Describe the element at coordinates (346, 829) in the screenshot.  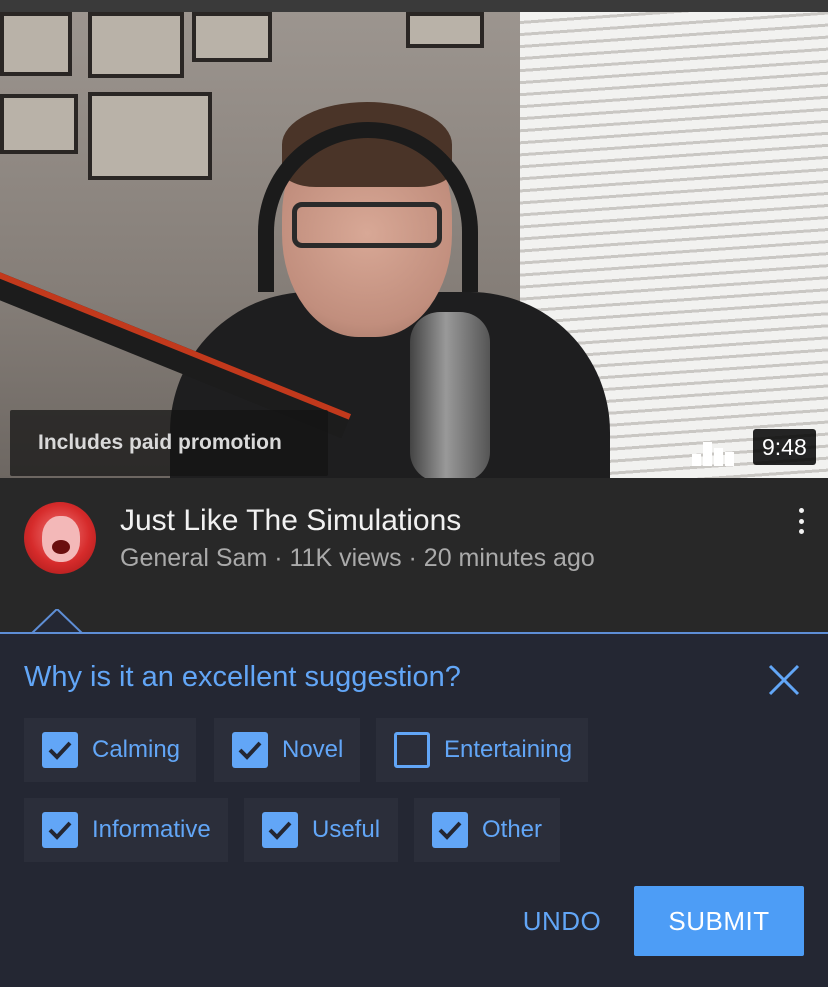
I see `option-label: Useful` at that location.